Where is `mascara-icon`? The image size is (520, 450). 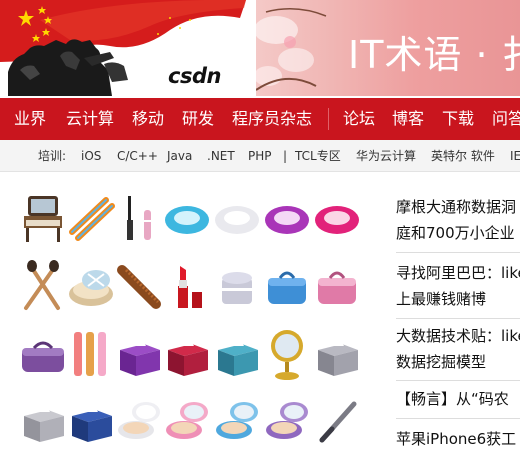 mascara-icon is located at coordinates (139, 218).